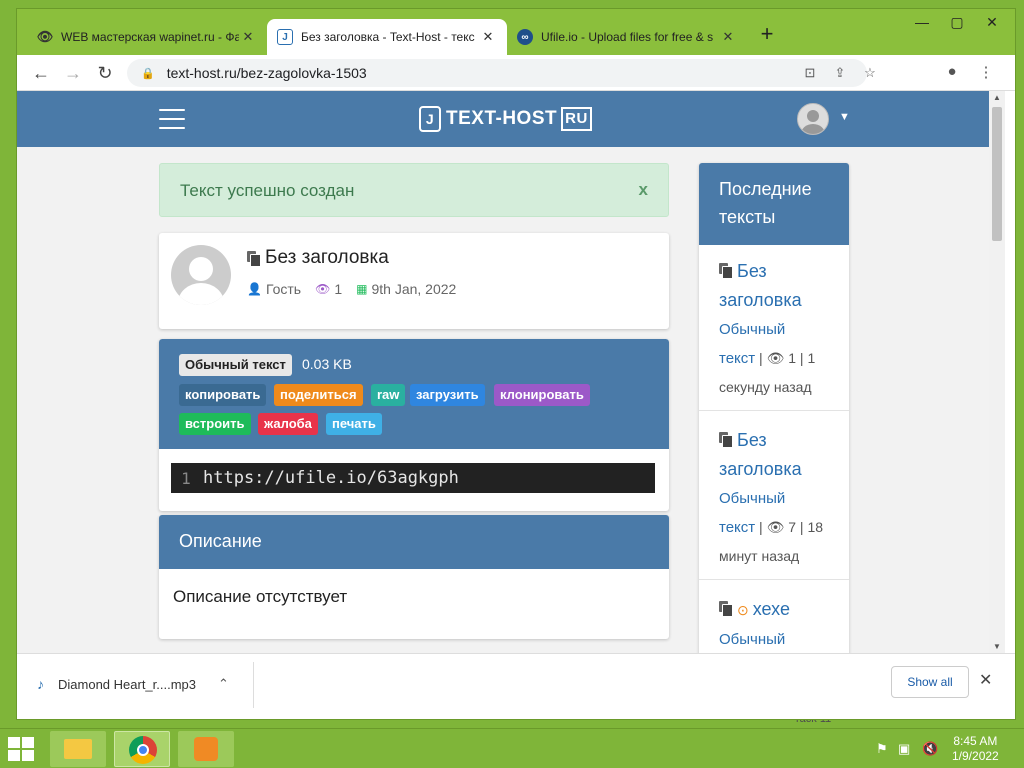 Image resolution: width=1024 pixels, height=768 pixels. Describe the element at coordinates (318, 395) in the screenshot. I see `share-button: поделиться` at that location.